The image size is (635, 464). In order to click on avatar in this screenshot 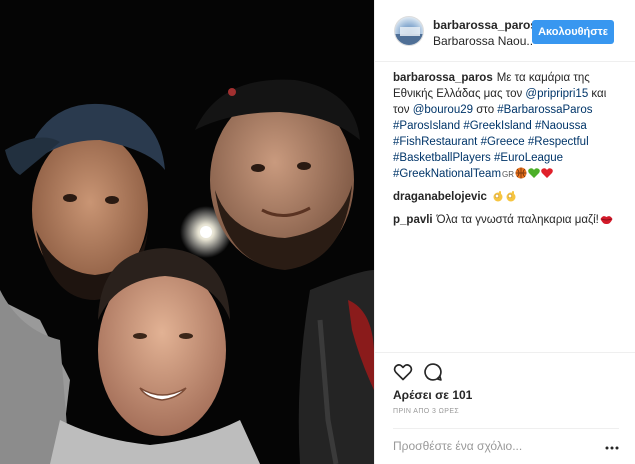, I will do `click(409, 31)`.